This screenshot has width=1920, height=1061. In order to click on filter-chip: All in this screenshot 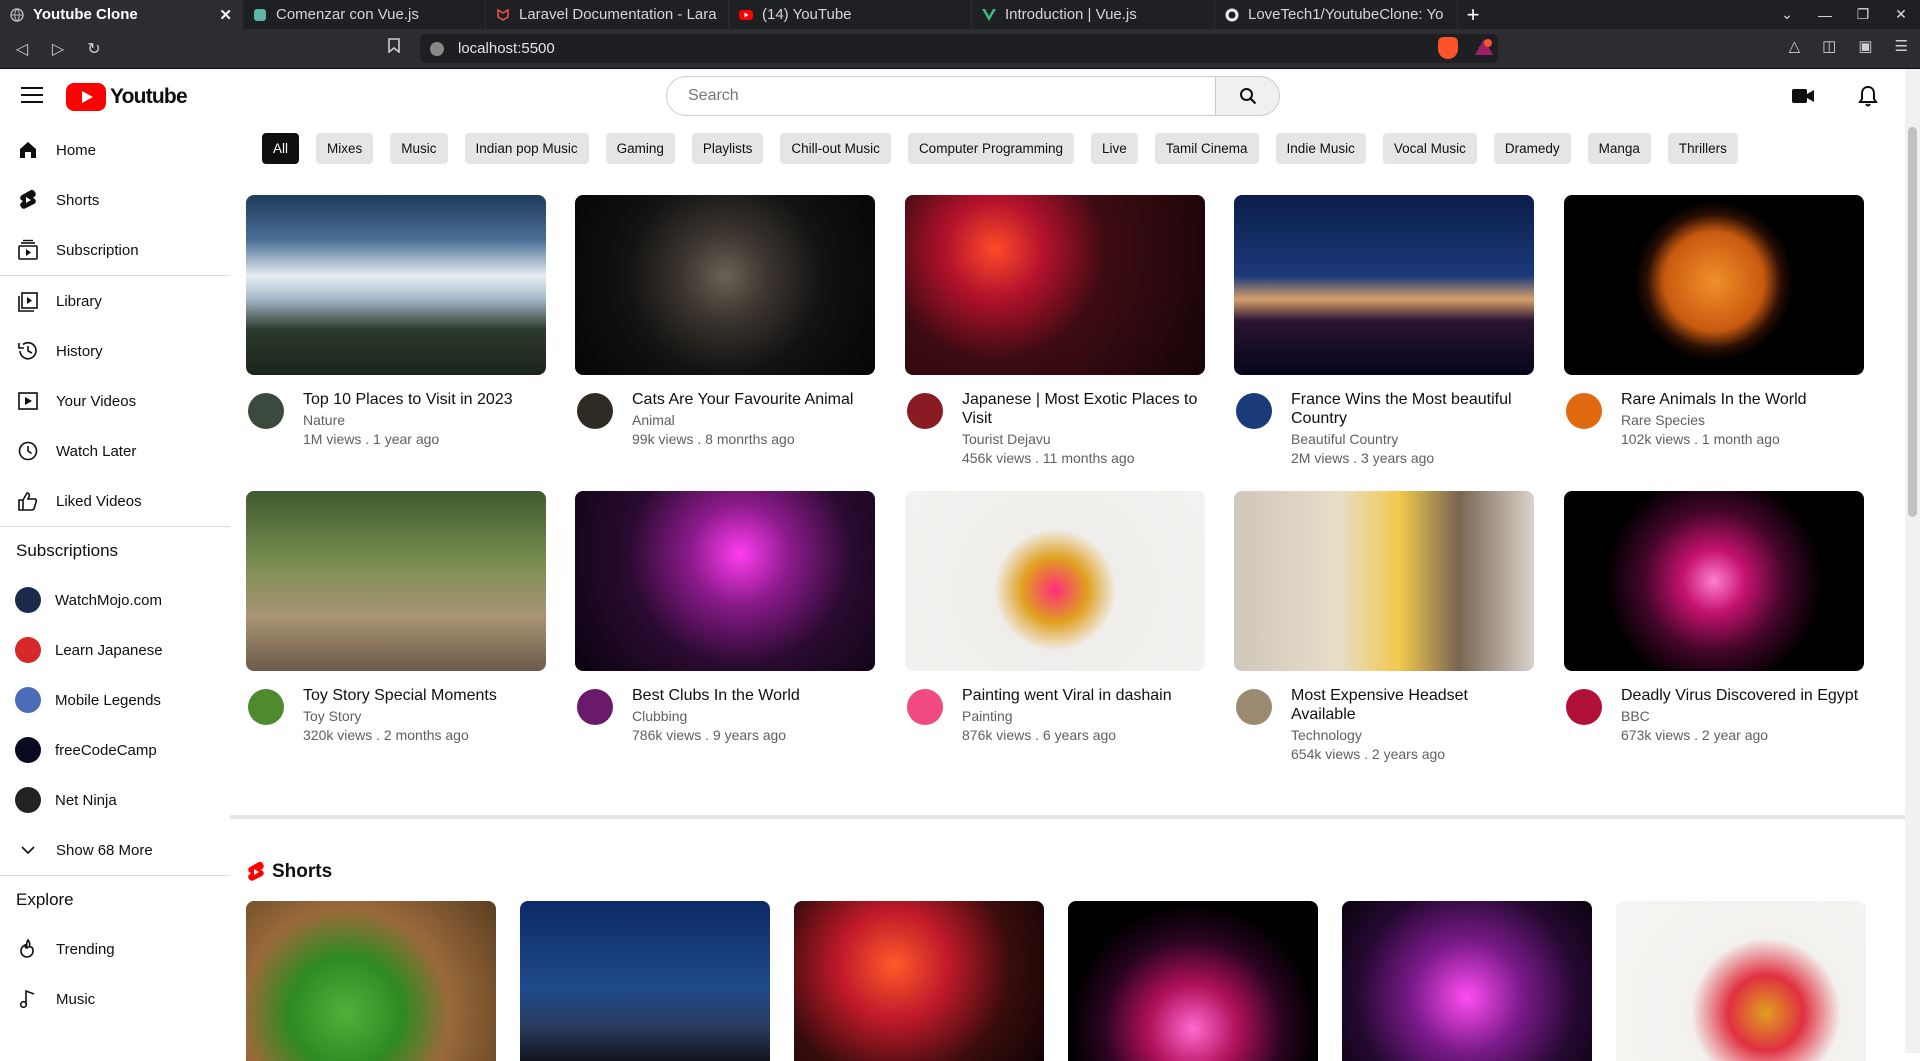, I will do `click(281, 148)`.